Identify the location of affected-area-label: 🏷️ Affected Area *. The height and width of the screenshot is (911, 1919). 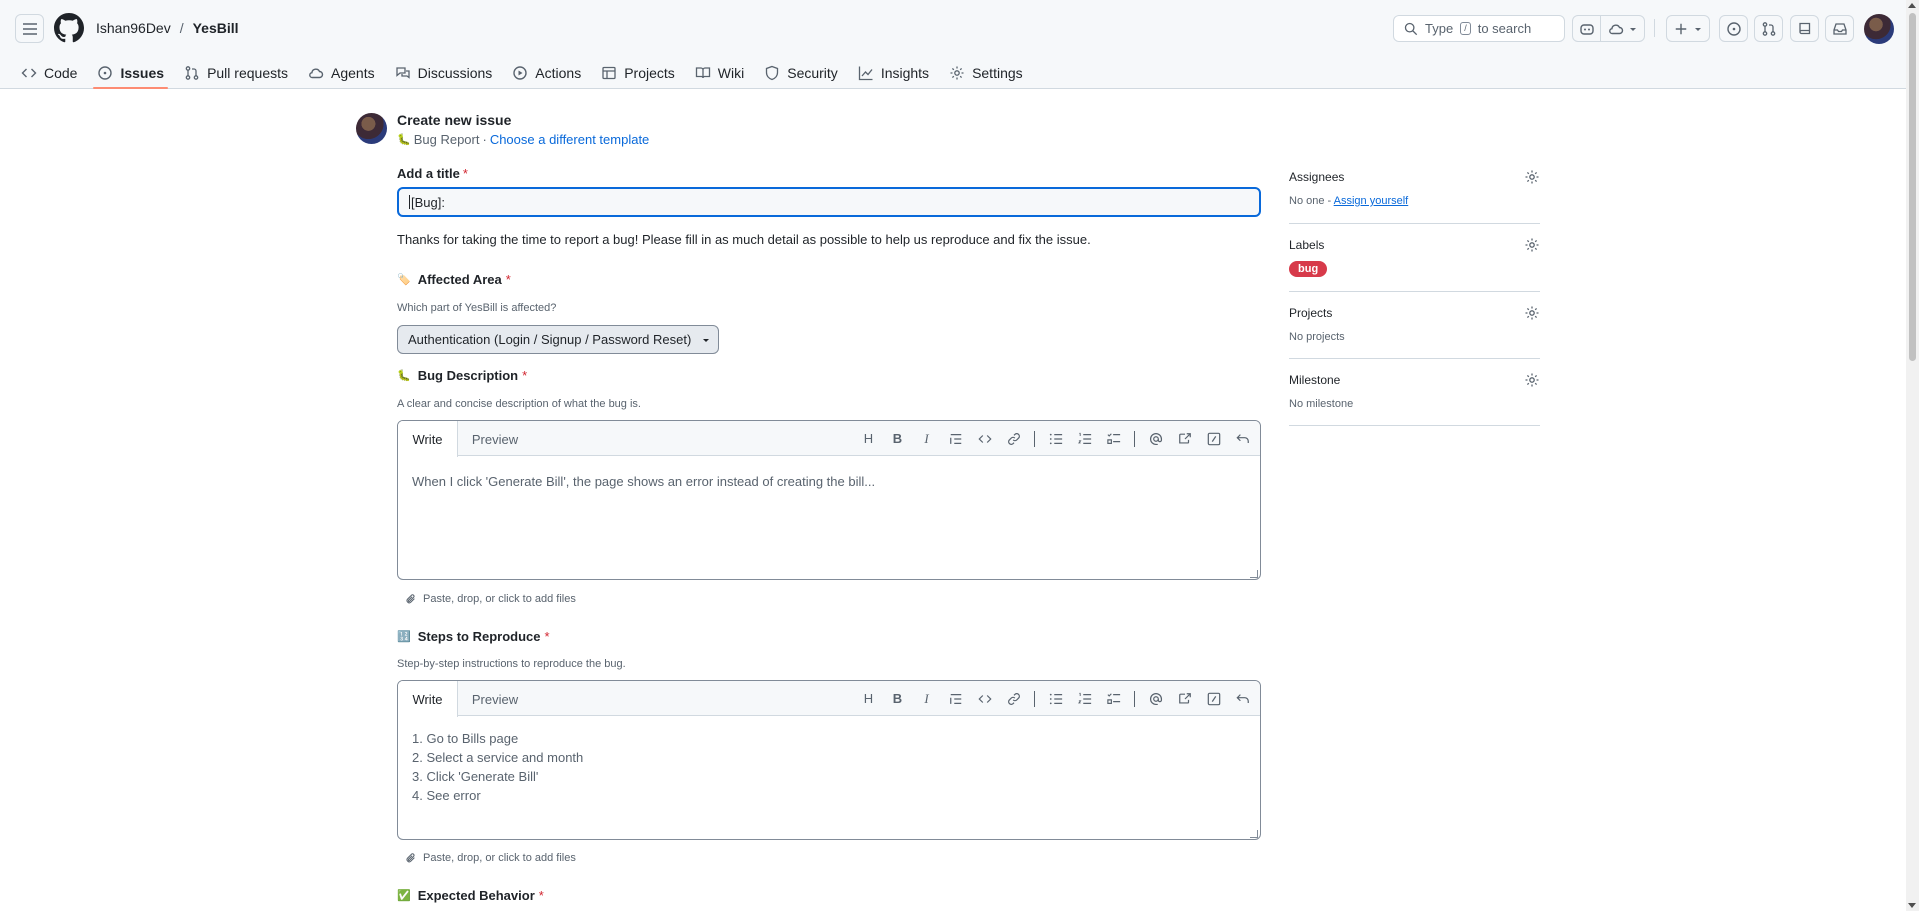
(454, 279).